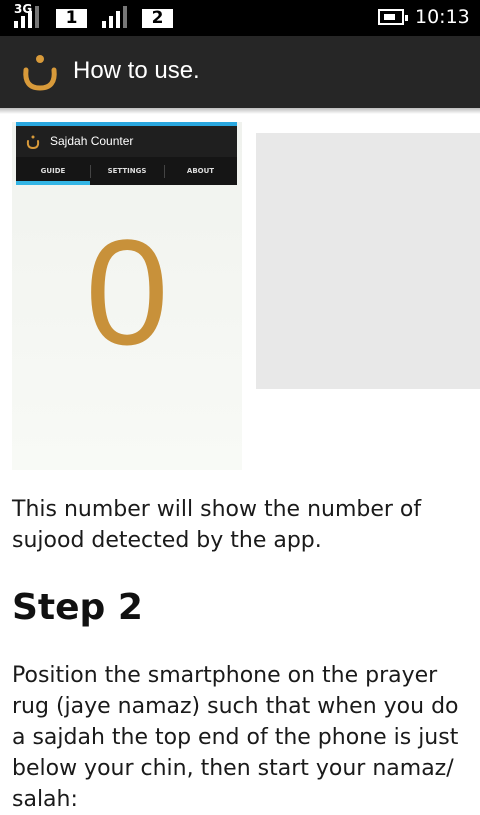 The height and width of the screenshot is (815, 480). What do you see at coordinates (393, 17) in the screenshot?
I see `battery-charging-icon` at bounding box center [393, 17].